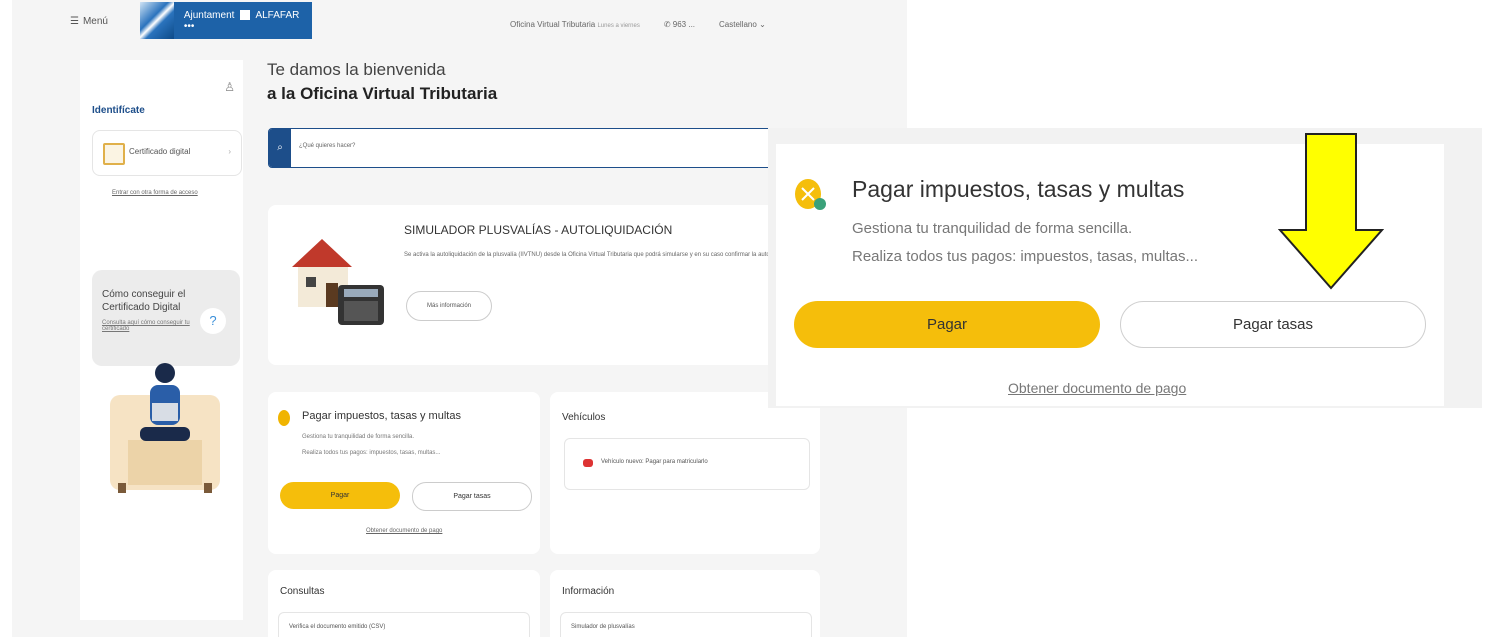  What do you see at coordinates (338, 282) in the screenshot?
I see `house-calculator-illustration` at bounding box center [338, 282].